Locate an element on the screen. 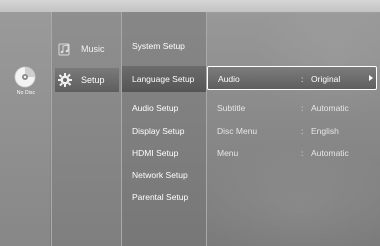 The height and width of the screenshot is (246, 380). setup-menu-item-network: Network Setup is located at coordinates (160, 175).